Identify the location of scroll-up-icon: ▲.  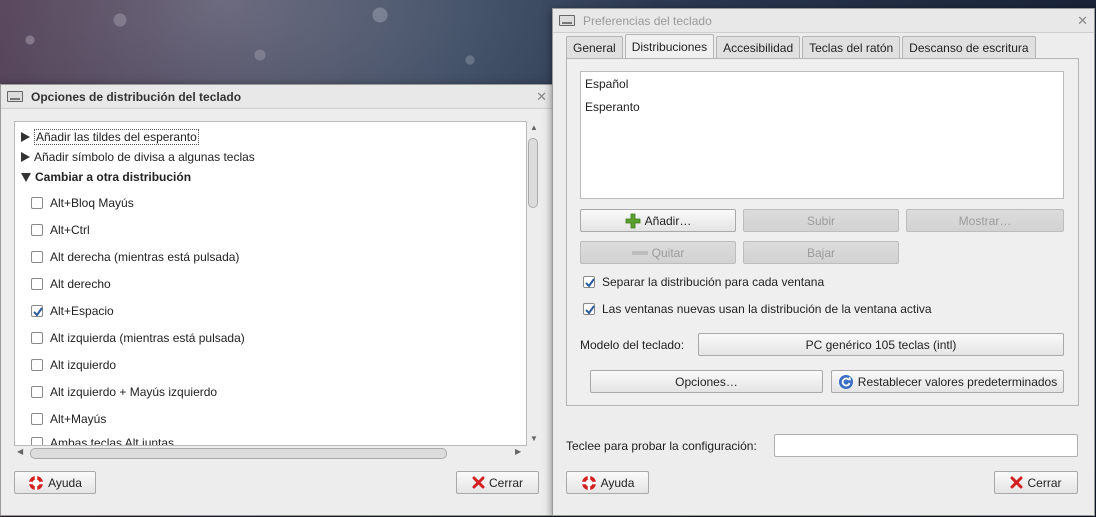
(534, 127).